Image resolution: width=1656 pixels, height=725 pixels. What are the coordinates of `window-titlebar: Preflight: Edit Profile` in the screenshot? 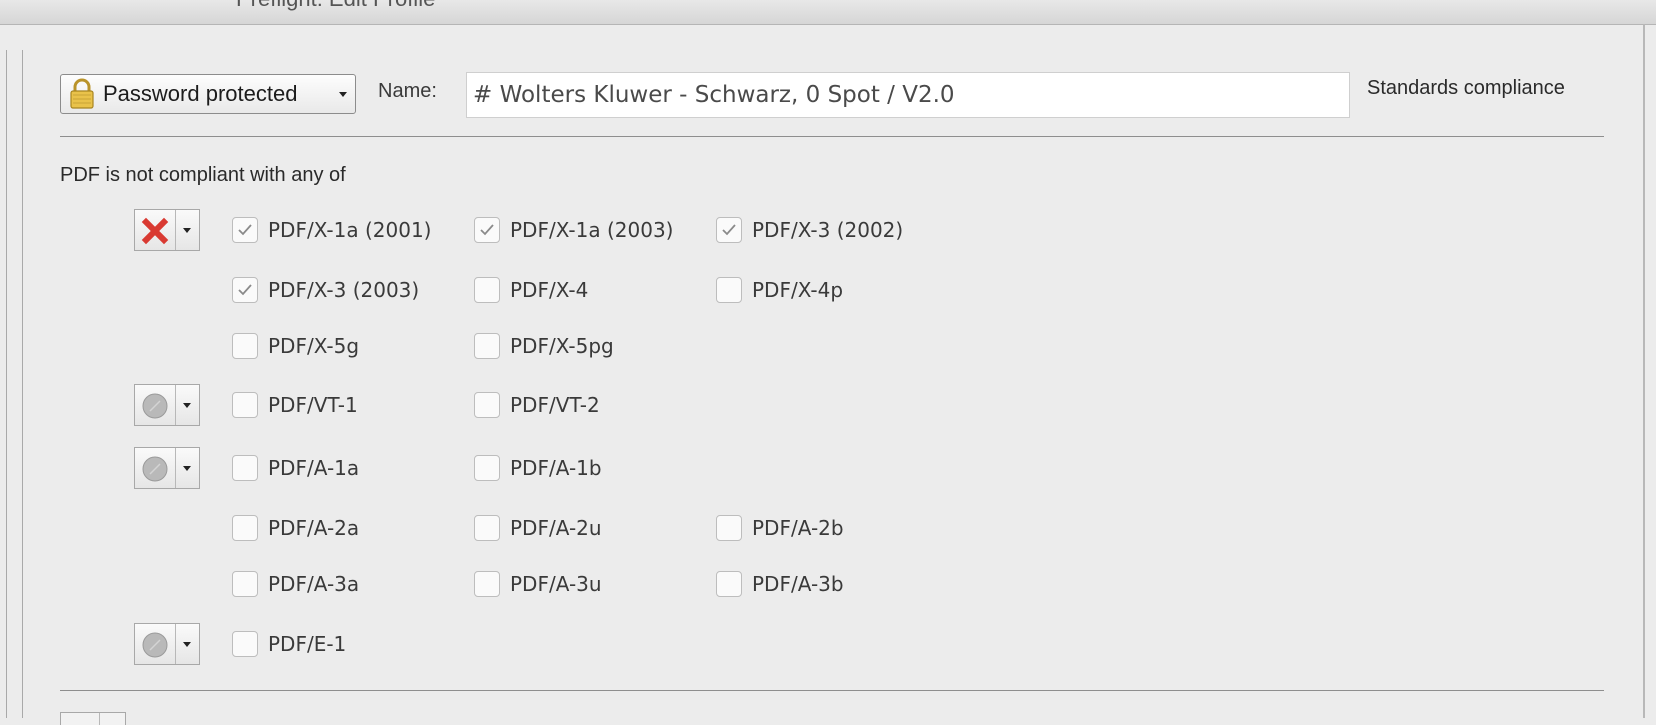 It's located at (828, 12).